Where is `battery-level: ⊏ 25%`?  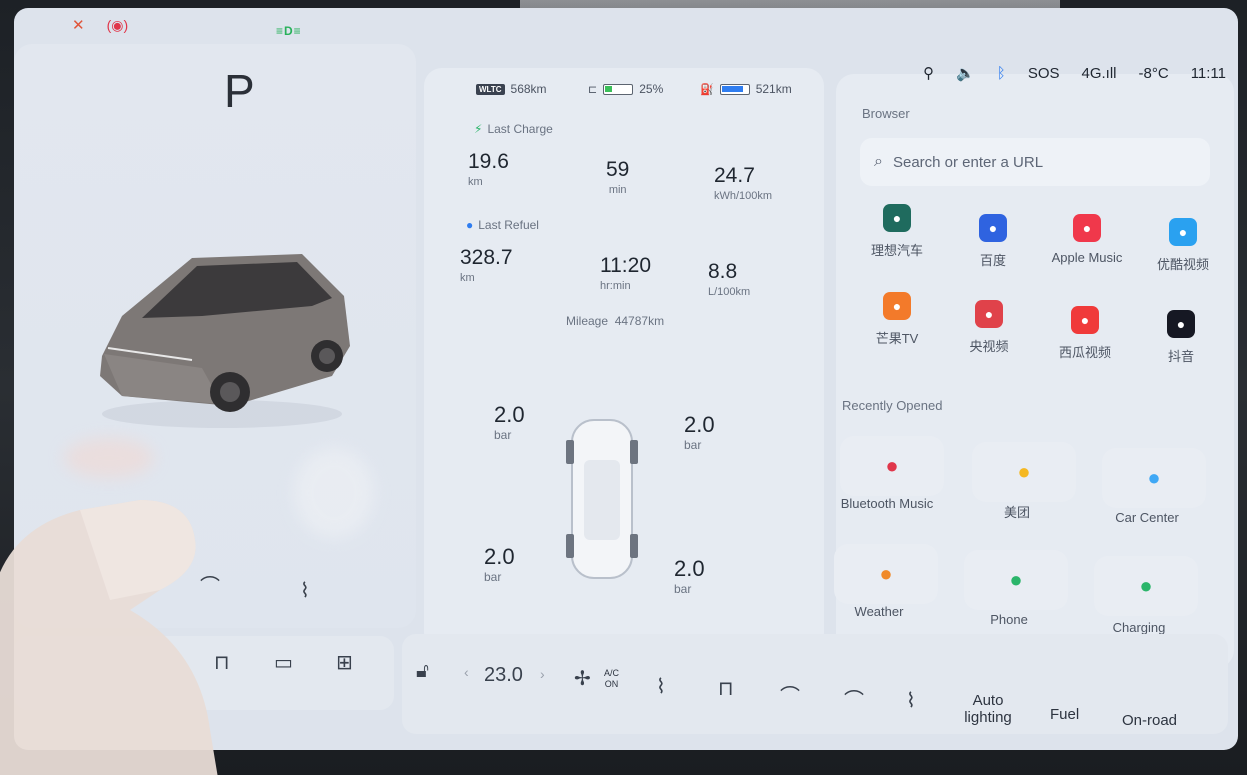
battery-level: ⊏ 25% is located at coordinates (626, 89).